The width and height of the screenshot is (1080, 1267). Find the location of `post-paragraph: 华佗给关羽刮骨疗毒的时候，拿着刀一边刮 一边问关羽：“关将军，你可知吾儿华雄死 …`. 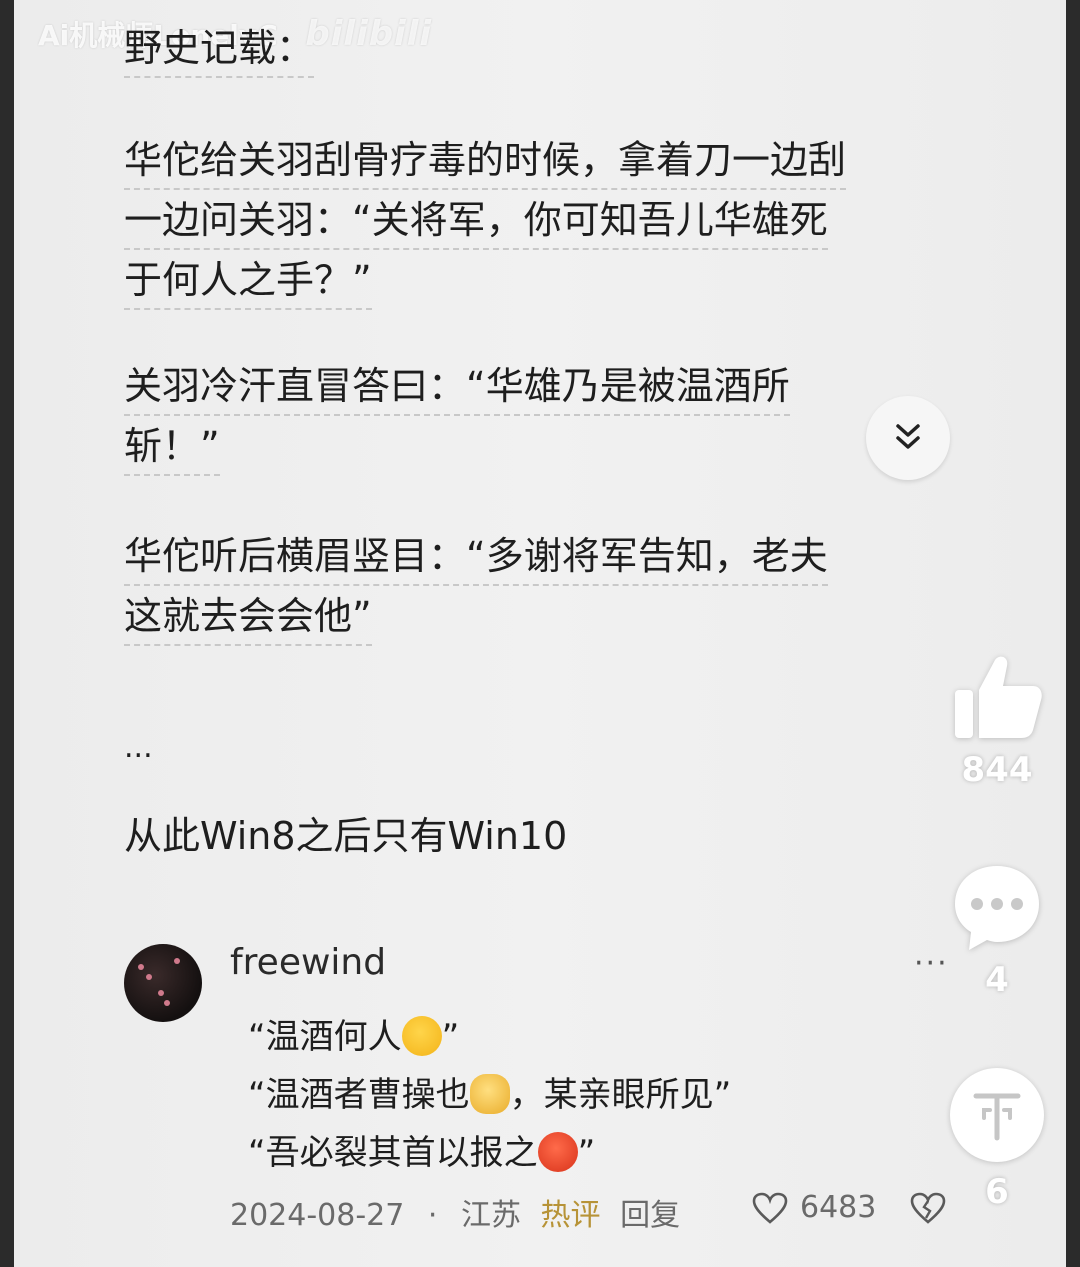

post-paragraph: 华佗给关羽刮骨疗毒的时候，拿着刀一边刮 一边问关羽：“关将军，你可知吾儿华雄死 … is located at coordinates (485, 220).